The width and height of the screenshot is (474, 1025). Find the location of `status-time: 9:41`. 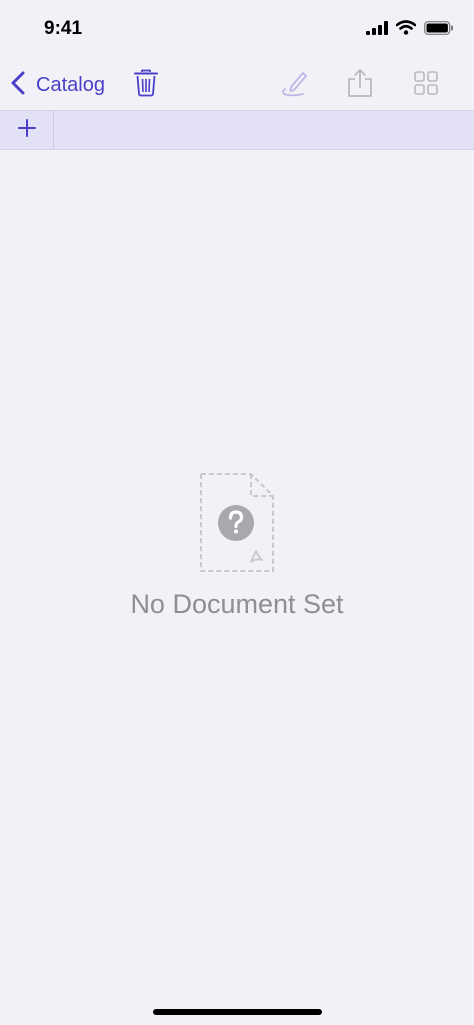

status-time: 9:41 is located at coordinates (63, 28).